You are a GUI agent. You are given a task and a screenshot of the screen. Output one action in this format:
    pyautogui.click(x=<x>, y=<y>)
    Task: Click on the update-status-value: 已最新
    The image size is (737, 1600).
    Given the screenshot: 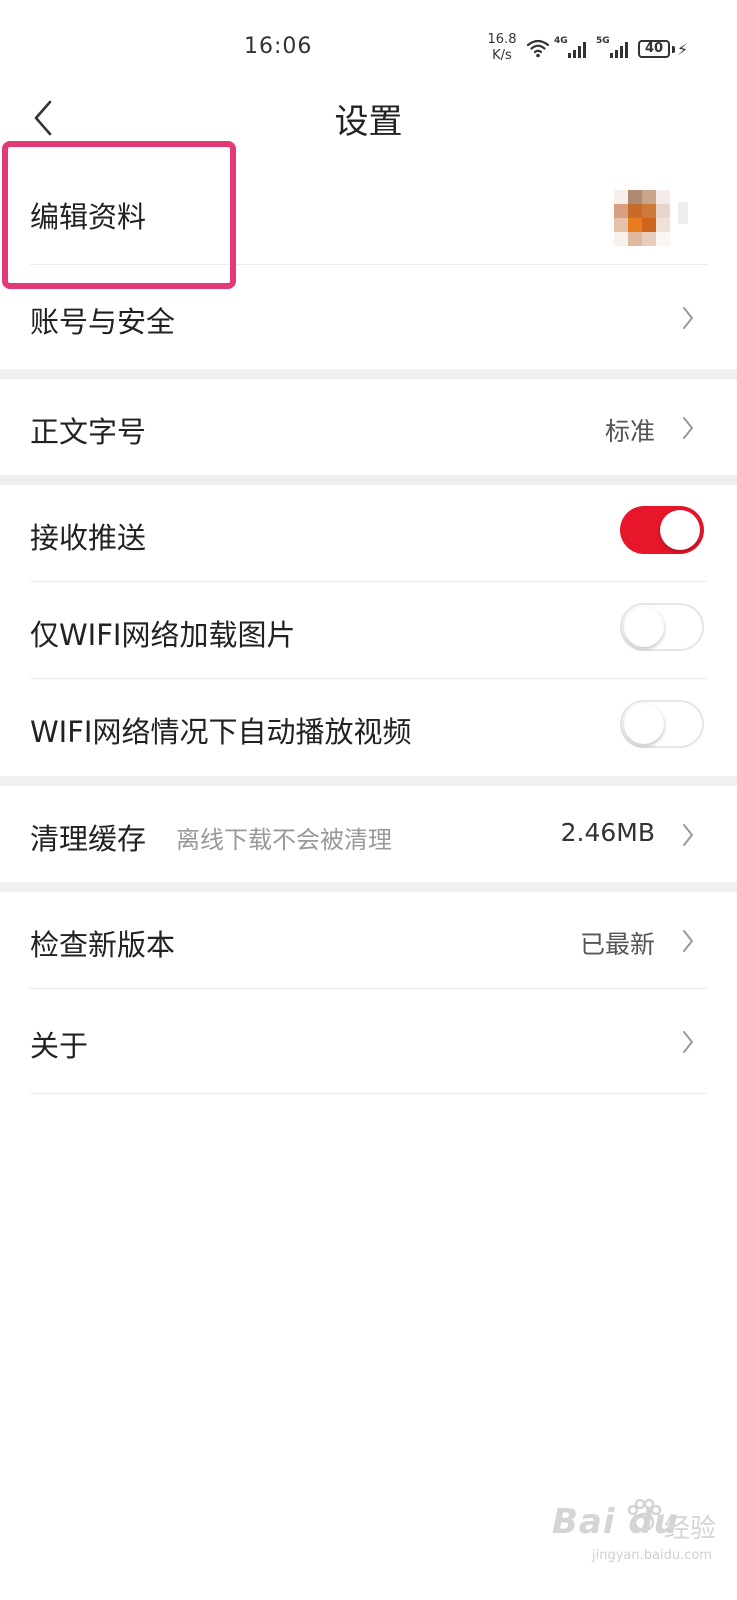 What is the action you would take?
    pyautogui.click(x=617, y=944)
    